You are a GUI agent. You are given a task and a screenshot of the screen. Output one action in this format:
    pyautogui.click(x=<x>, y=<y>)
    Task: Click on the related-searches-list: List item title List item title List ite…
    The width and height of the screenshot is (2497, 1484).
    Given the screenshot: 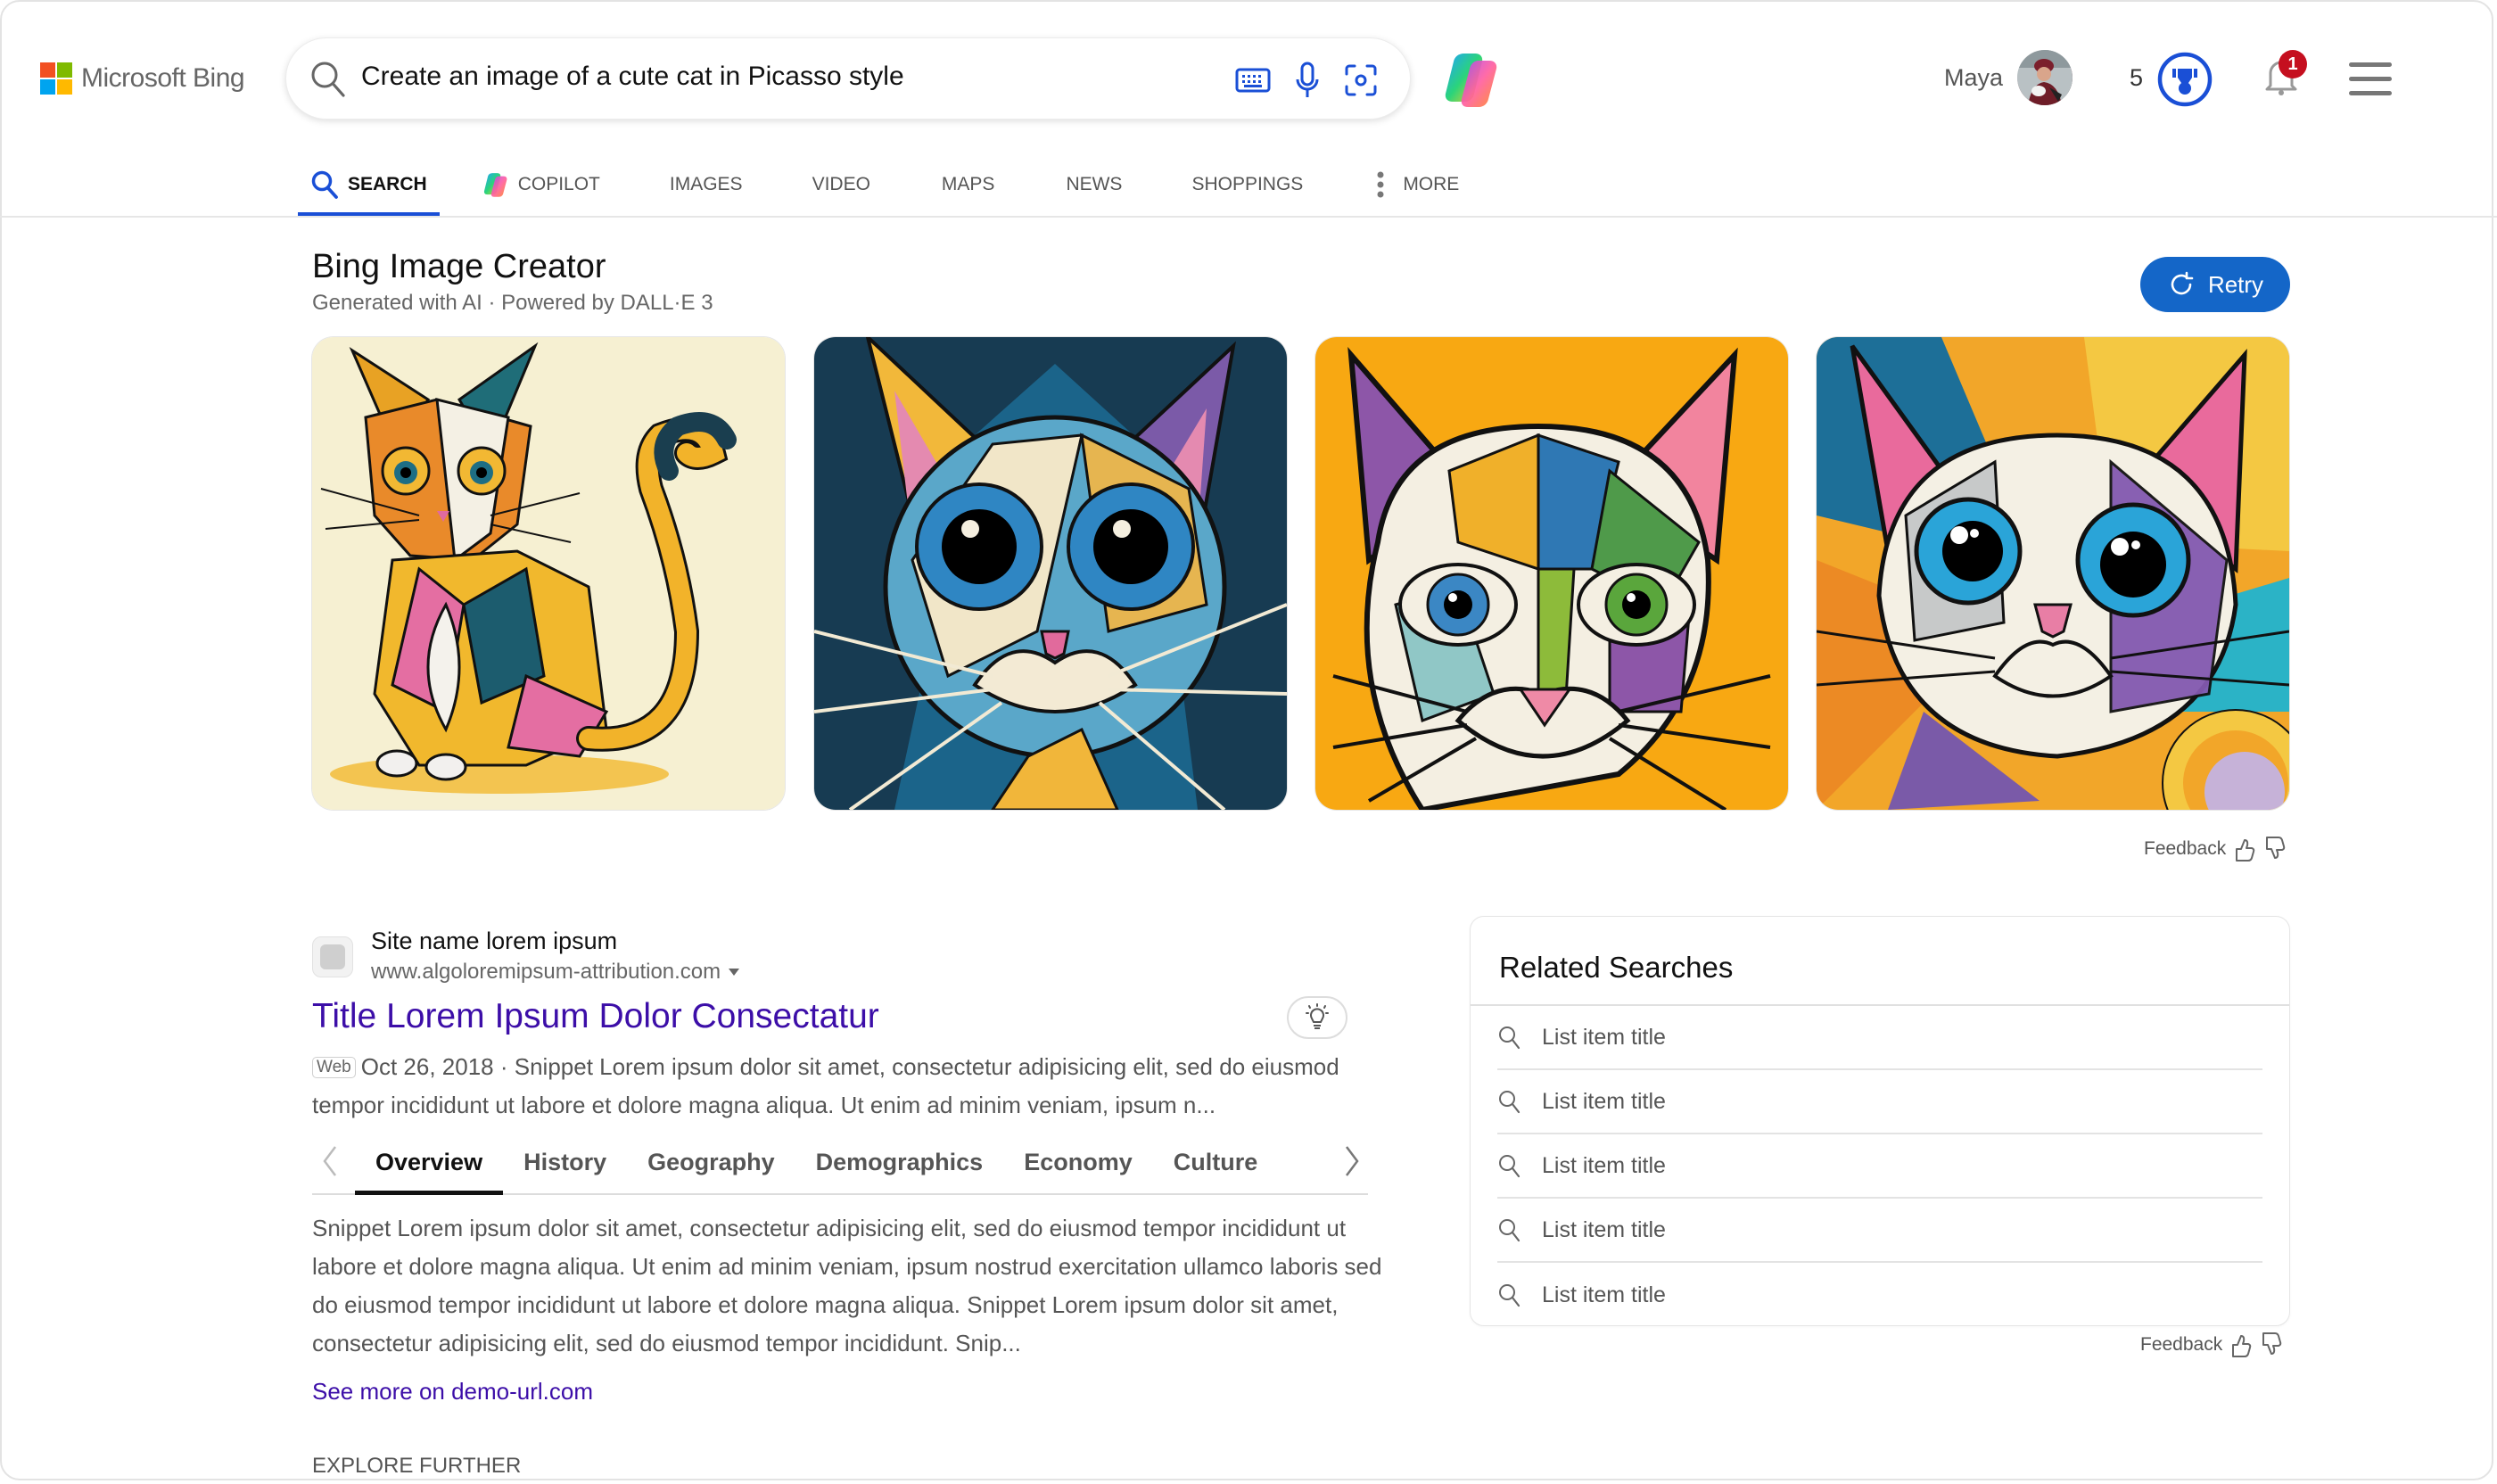 What is the action you would take?
    pyautogui.click(x=1879, y=1166)
    